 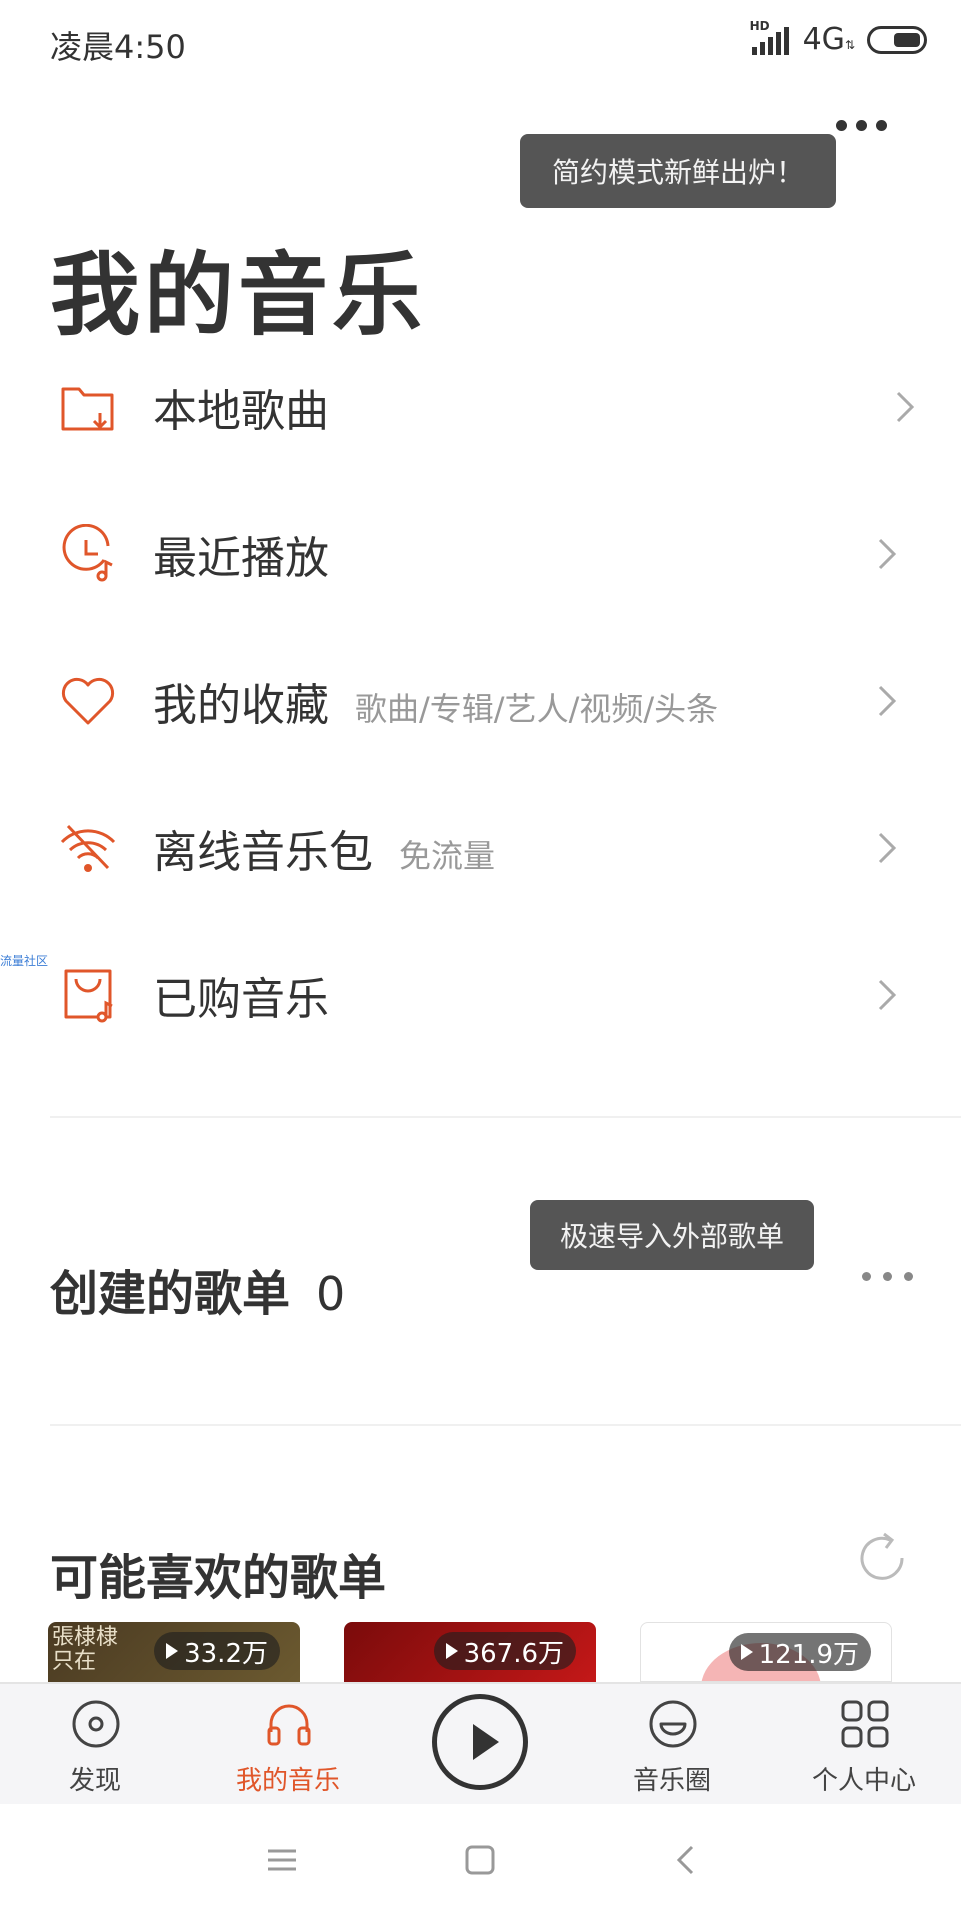 I want to click on menu-label: 离线音乐包 免流量, so click(x=324, y=852).